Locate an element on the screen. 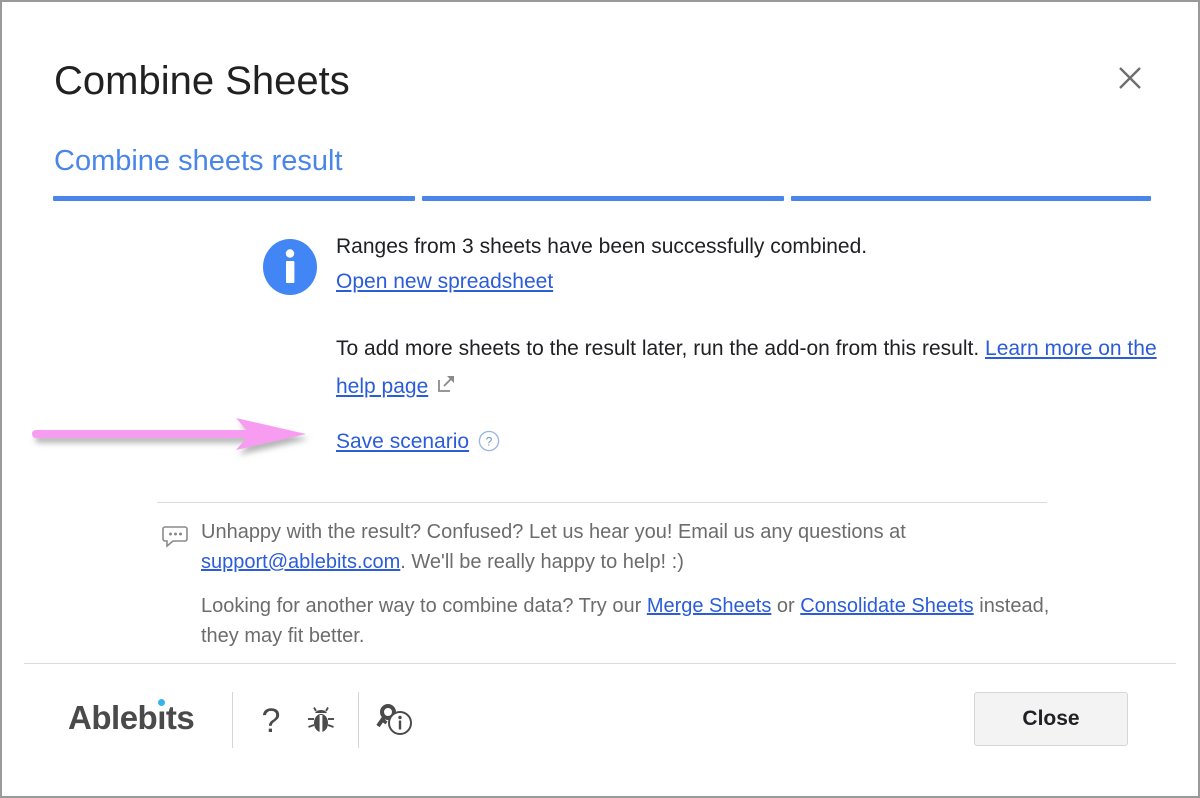  consolidate-sheets-link: Consolidate Sheets is located at coordinates (886, 606).